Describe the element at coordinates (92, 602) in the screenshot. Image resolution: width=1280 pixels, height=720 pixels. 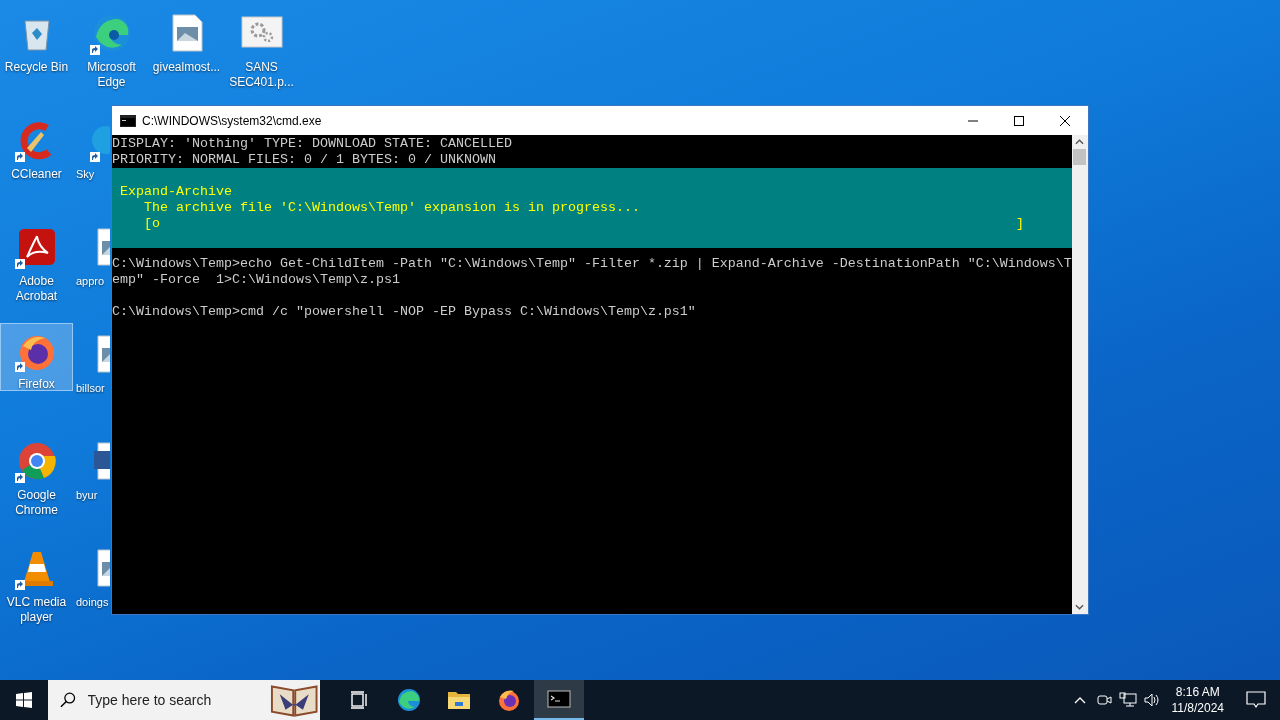
I see `desktop-icon-label: doings` at that location.